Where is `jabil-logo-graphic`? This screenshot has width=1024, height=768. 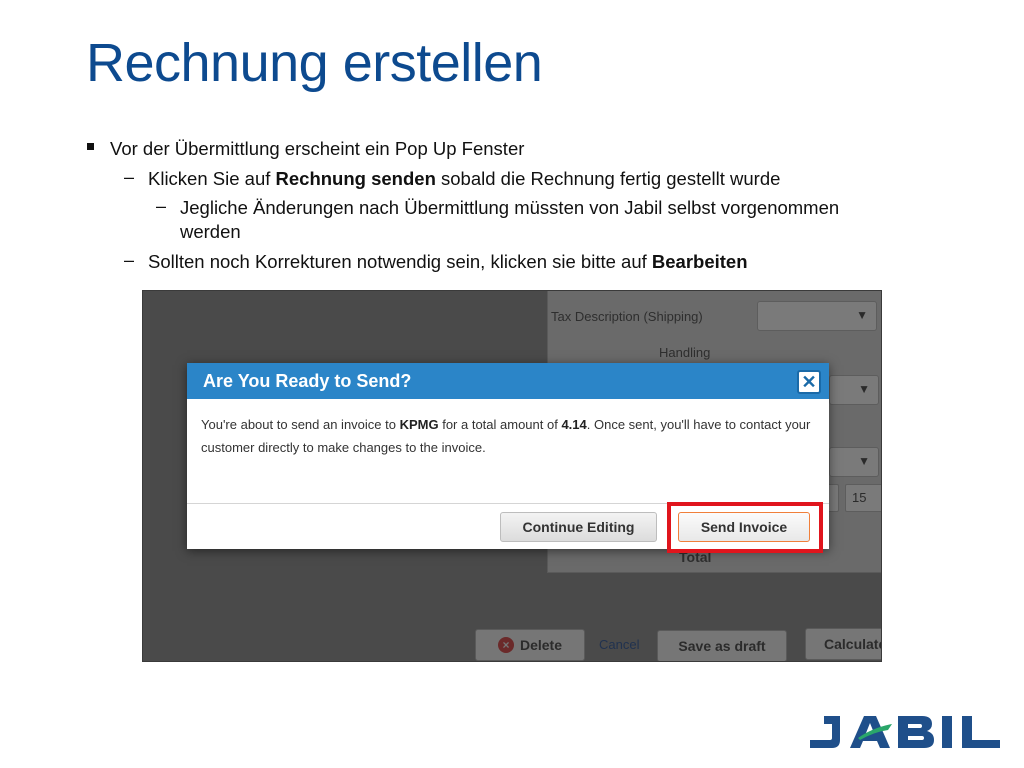 jabil-logo-graphic is located at coordinates (905, 732).